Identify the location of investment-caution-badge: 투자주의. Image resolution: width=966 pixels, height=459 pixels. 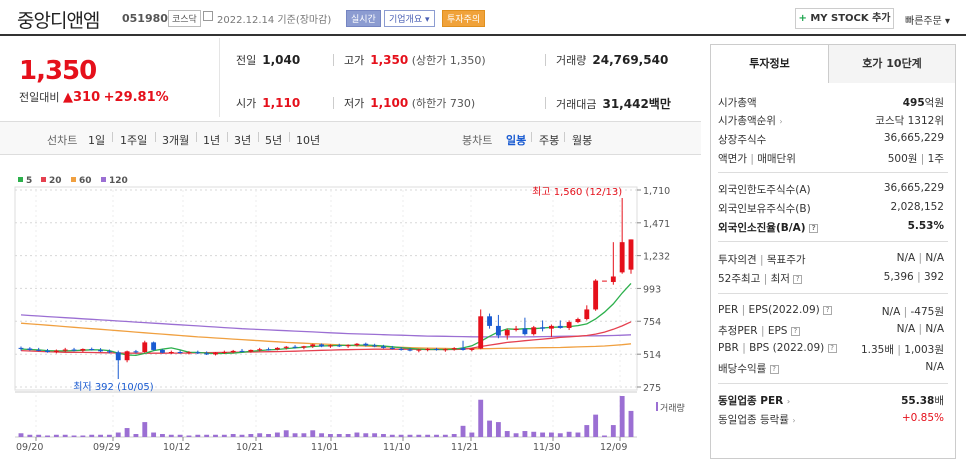
(464, 18).